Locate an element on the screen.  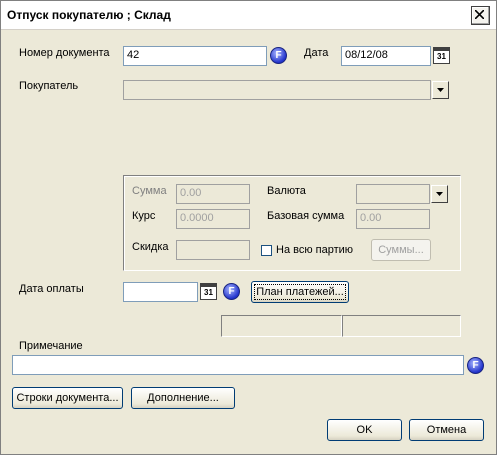
base-sum-label: Базовая сумма is located at coordinates (306, 216).